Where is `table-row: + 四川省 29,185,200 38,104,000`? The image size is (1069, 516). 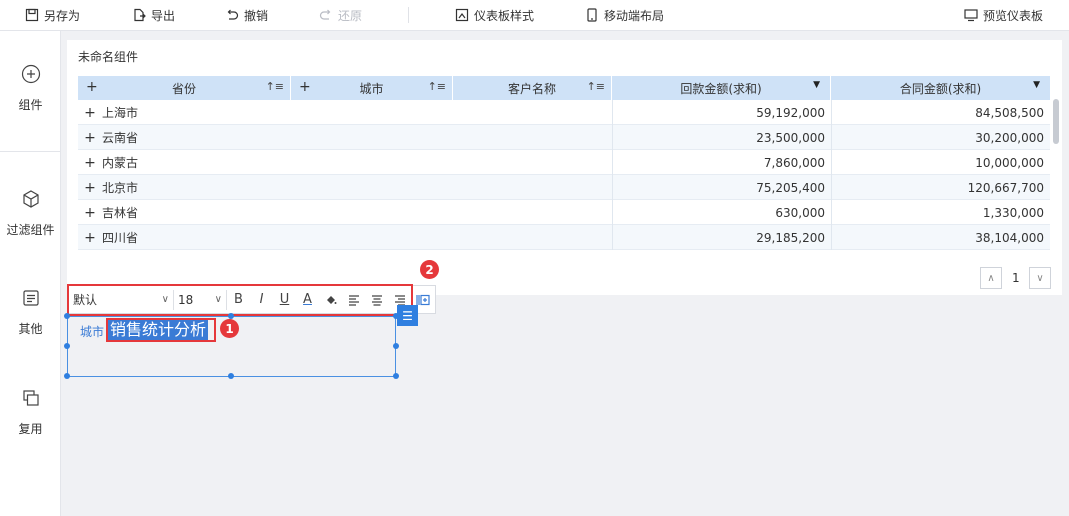 table-row: + 四川省 29,185,200 38,104,000 is located at coordinates (564, 237).